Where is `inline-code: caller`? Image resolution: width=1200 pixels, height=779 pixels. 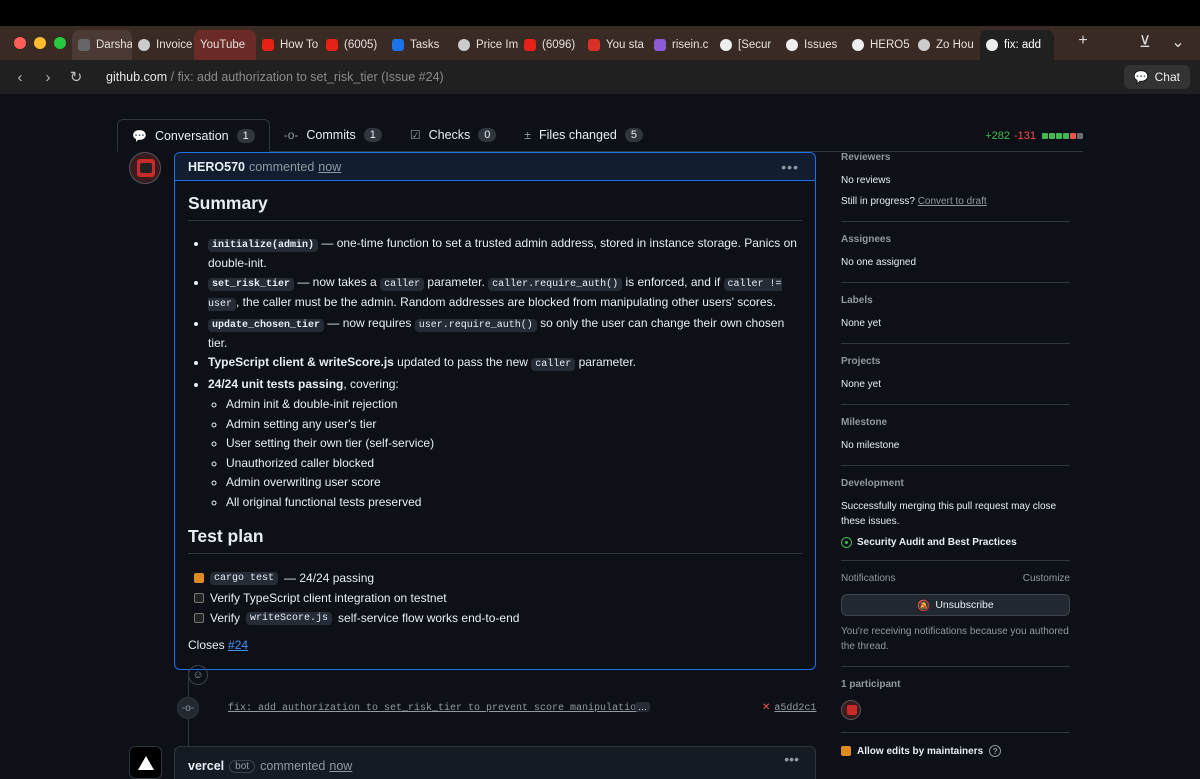 inline-code: caller is located at coordinates (553, 364).